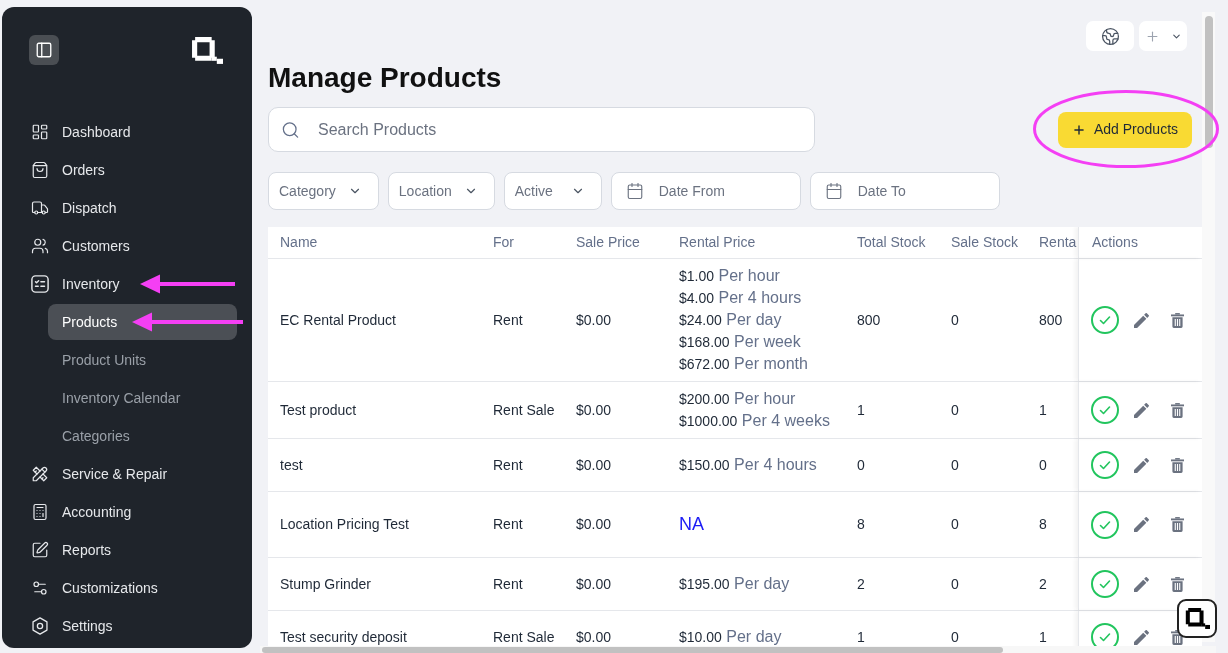 The image size is (1228, 653). What do you see at coordinates (291, 465) in the screenshot?
I see `product-name: test` at bounding box center [291, 465].